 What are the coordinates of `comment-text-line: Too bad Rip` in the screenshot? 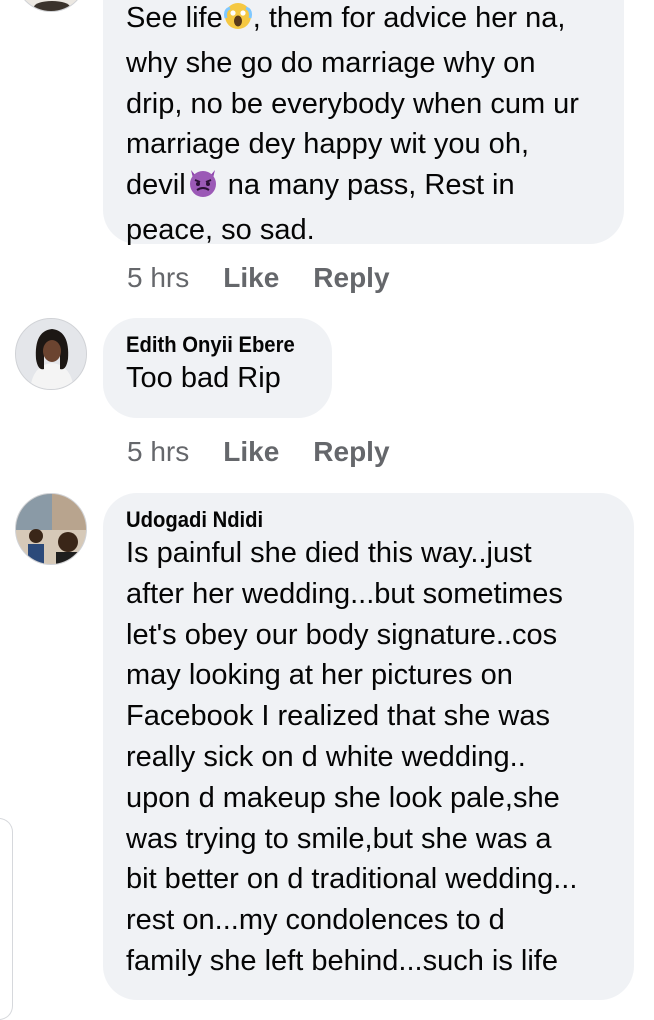 It's located at (203, 378).